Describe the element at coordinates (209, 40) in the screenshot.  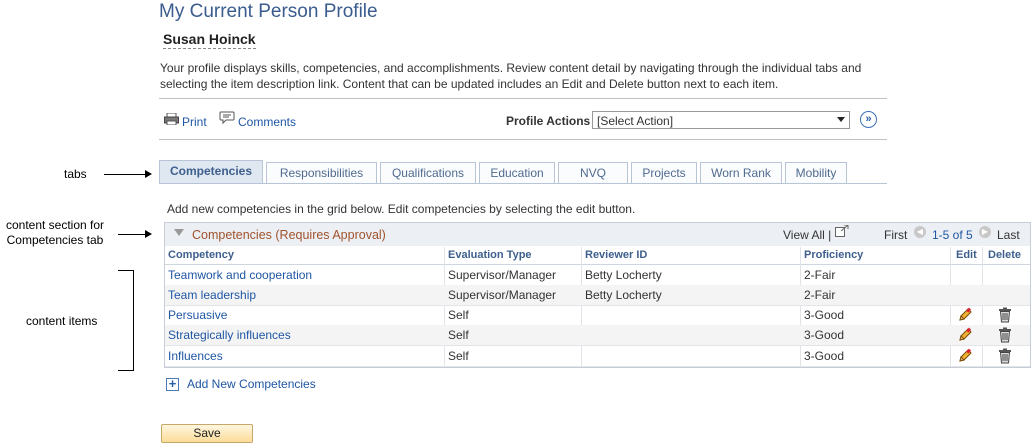
I see `person-name: Susan Hoinck` at that location.